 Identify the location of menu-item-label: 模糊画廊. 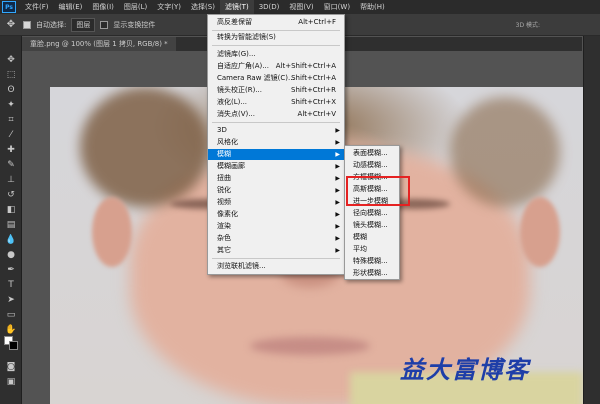
(231, 166).